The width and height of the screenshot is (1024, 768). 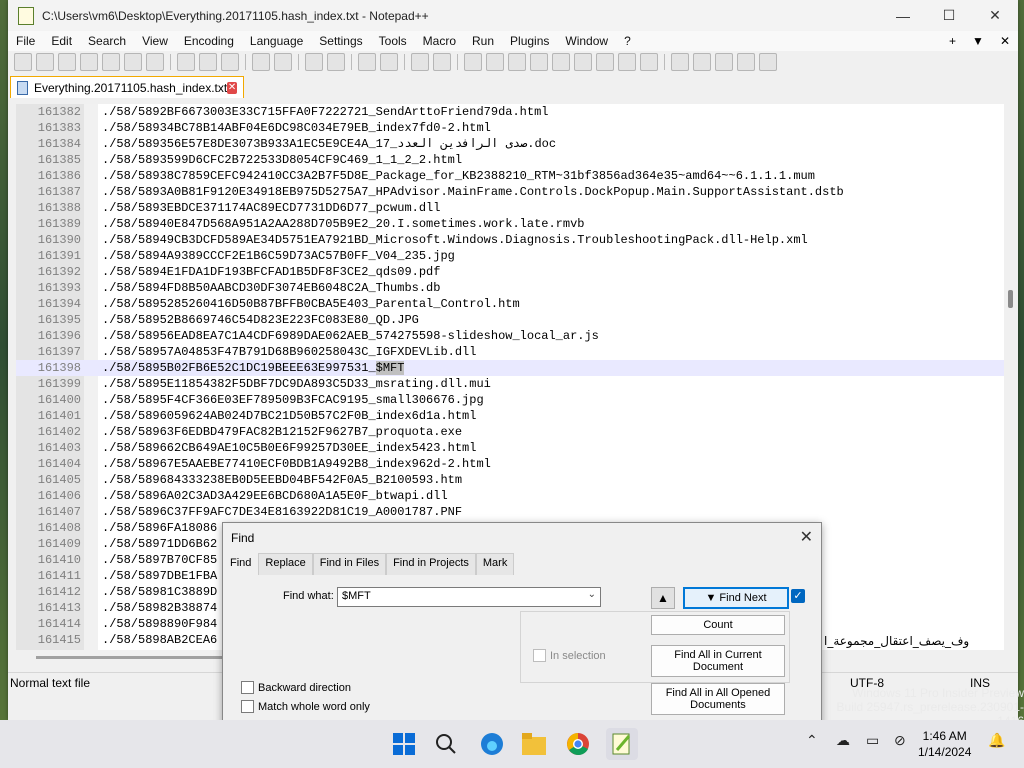 I want to click on menu-language: Language, so click(x=276, y=41).